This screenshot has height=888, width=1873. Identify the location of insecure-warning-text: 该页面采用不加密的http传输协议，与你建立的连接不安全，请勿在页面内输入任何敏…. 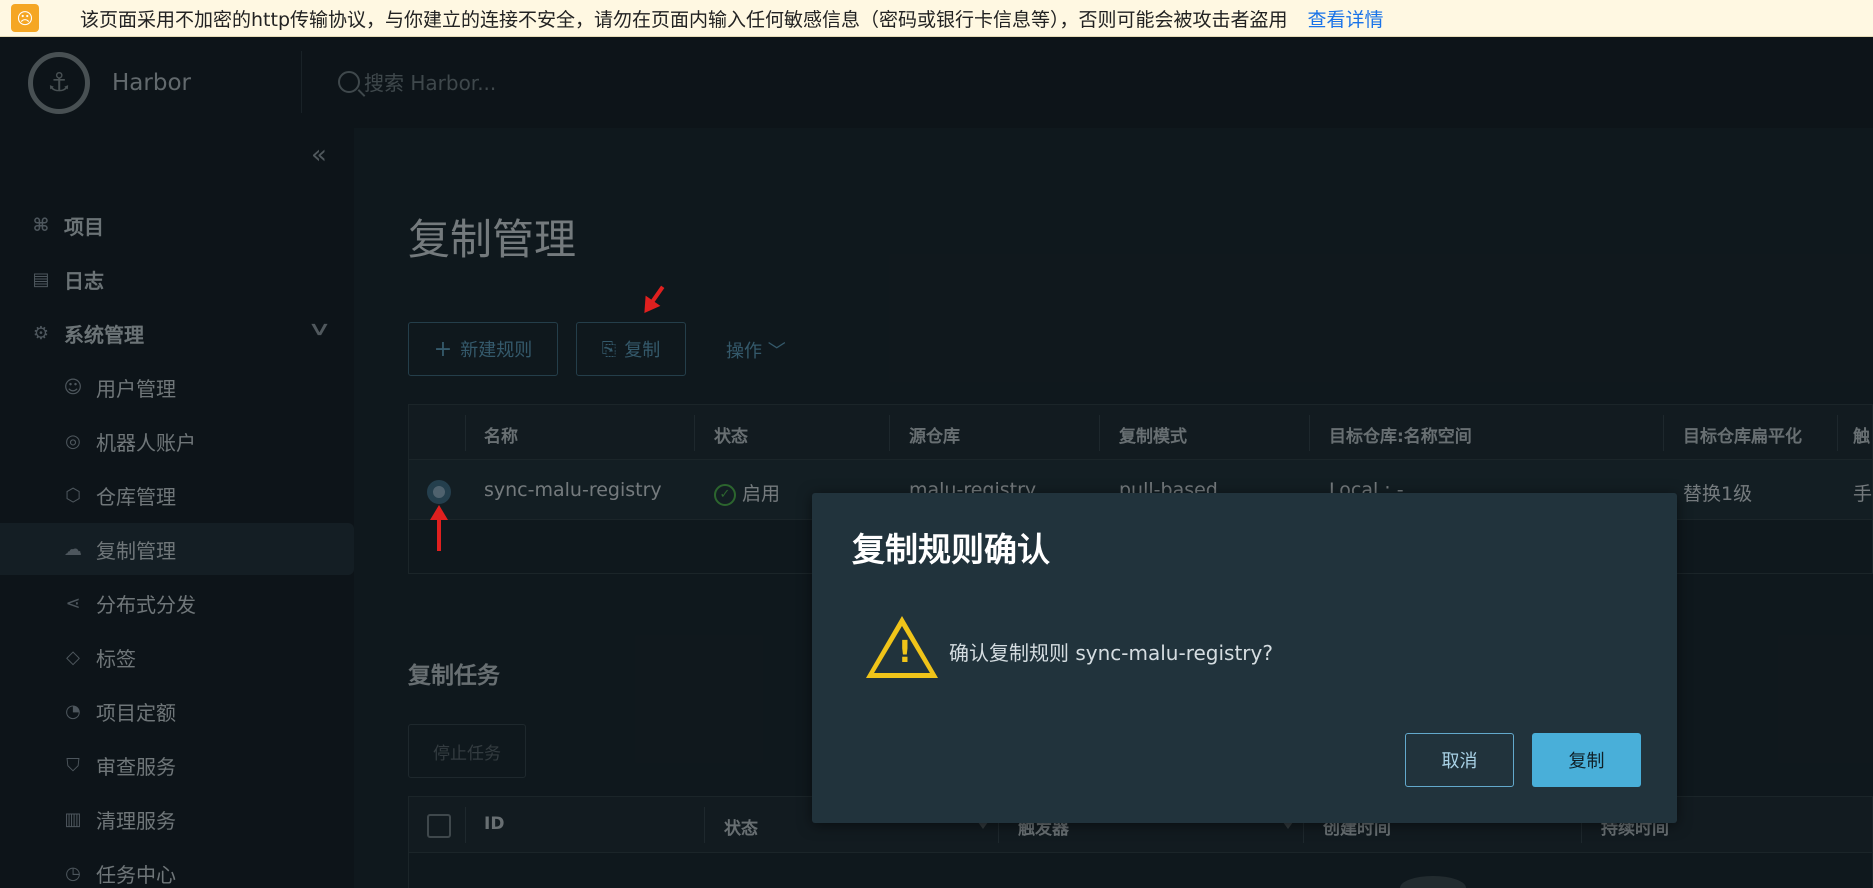
(684, 19).